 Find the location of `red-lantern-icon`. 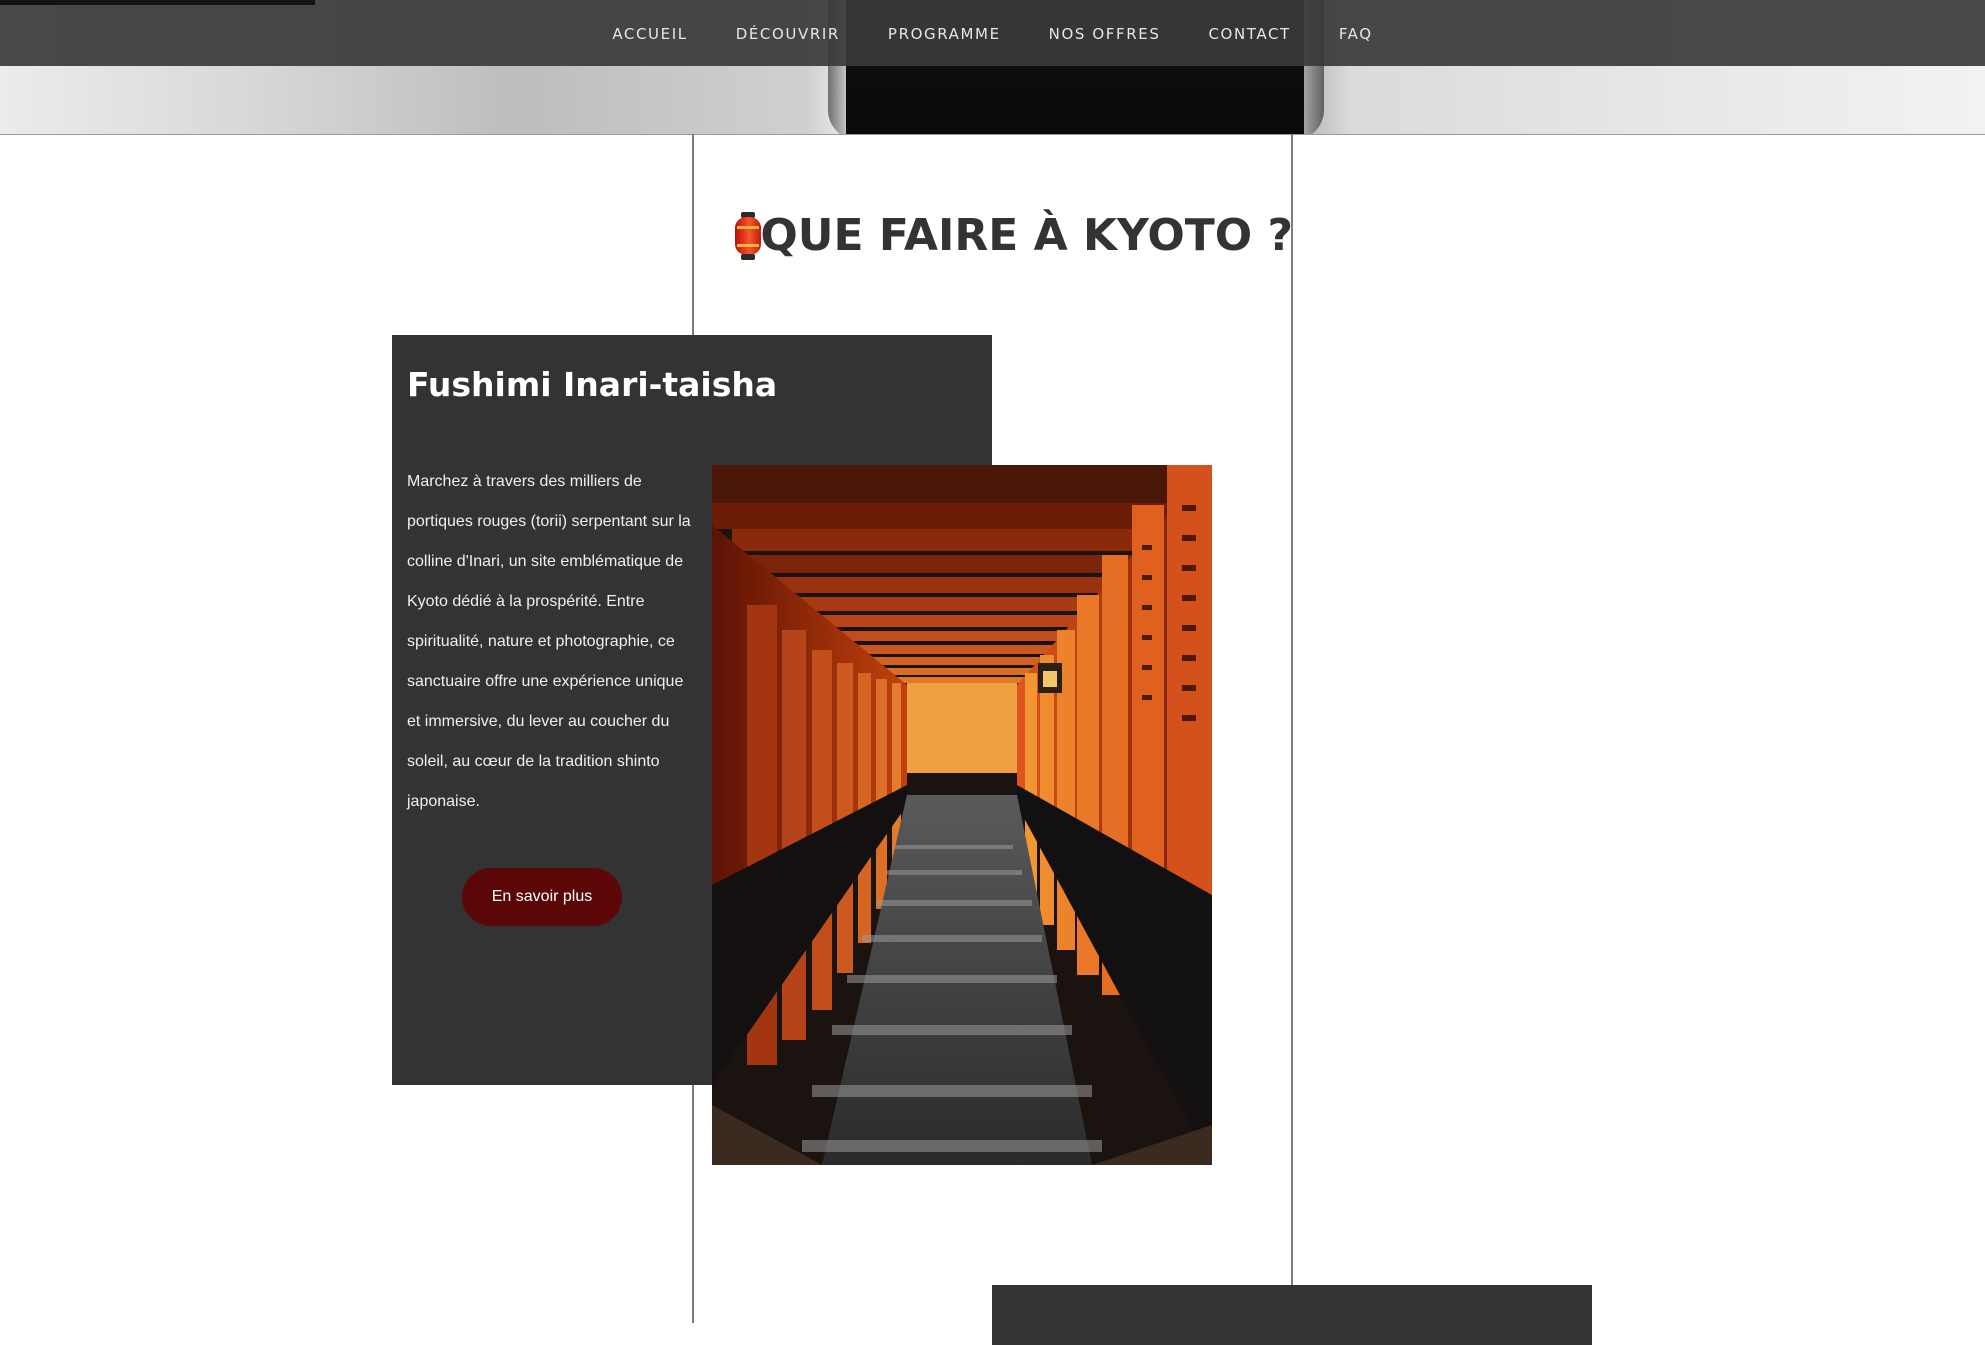

red-lantern-icon is located at coordinates (747, 235).